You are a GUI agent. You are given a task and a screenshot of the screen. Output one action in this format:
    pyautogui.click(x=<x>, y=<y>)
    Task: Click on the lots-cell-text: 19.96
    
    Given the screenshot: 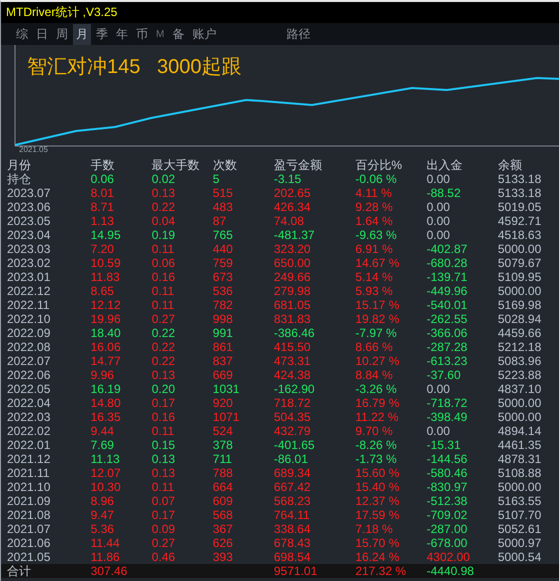 What is the action you would take?
    pyautogui.click(x=106, y=319)
    